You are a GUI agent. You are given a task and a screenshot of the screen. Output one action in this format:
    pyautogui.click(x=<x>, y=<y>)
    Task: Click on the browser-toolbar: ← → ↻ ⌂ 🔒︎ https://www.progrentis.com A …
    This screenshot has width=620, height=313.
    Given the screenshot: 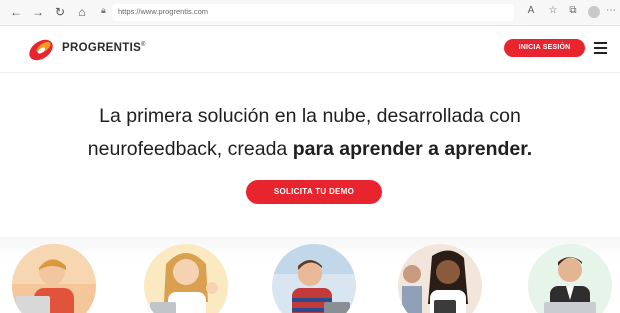 What is the action you would take?
    pyautogui.click(x=310, y=13)
    